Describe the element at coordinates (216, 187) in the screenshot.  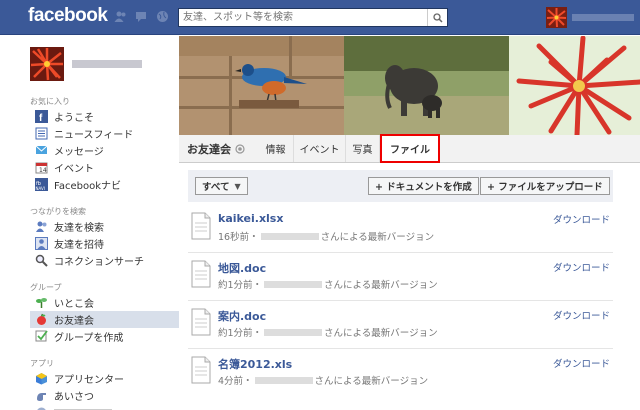
I see `filter-label: すべて` at that location.